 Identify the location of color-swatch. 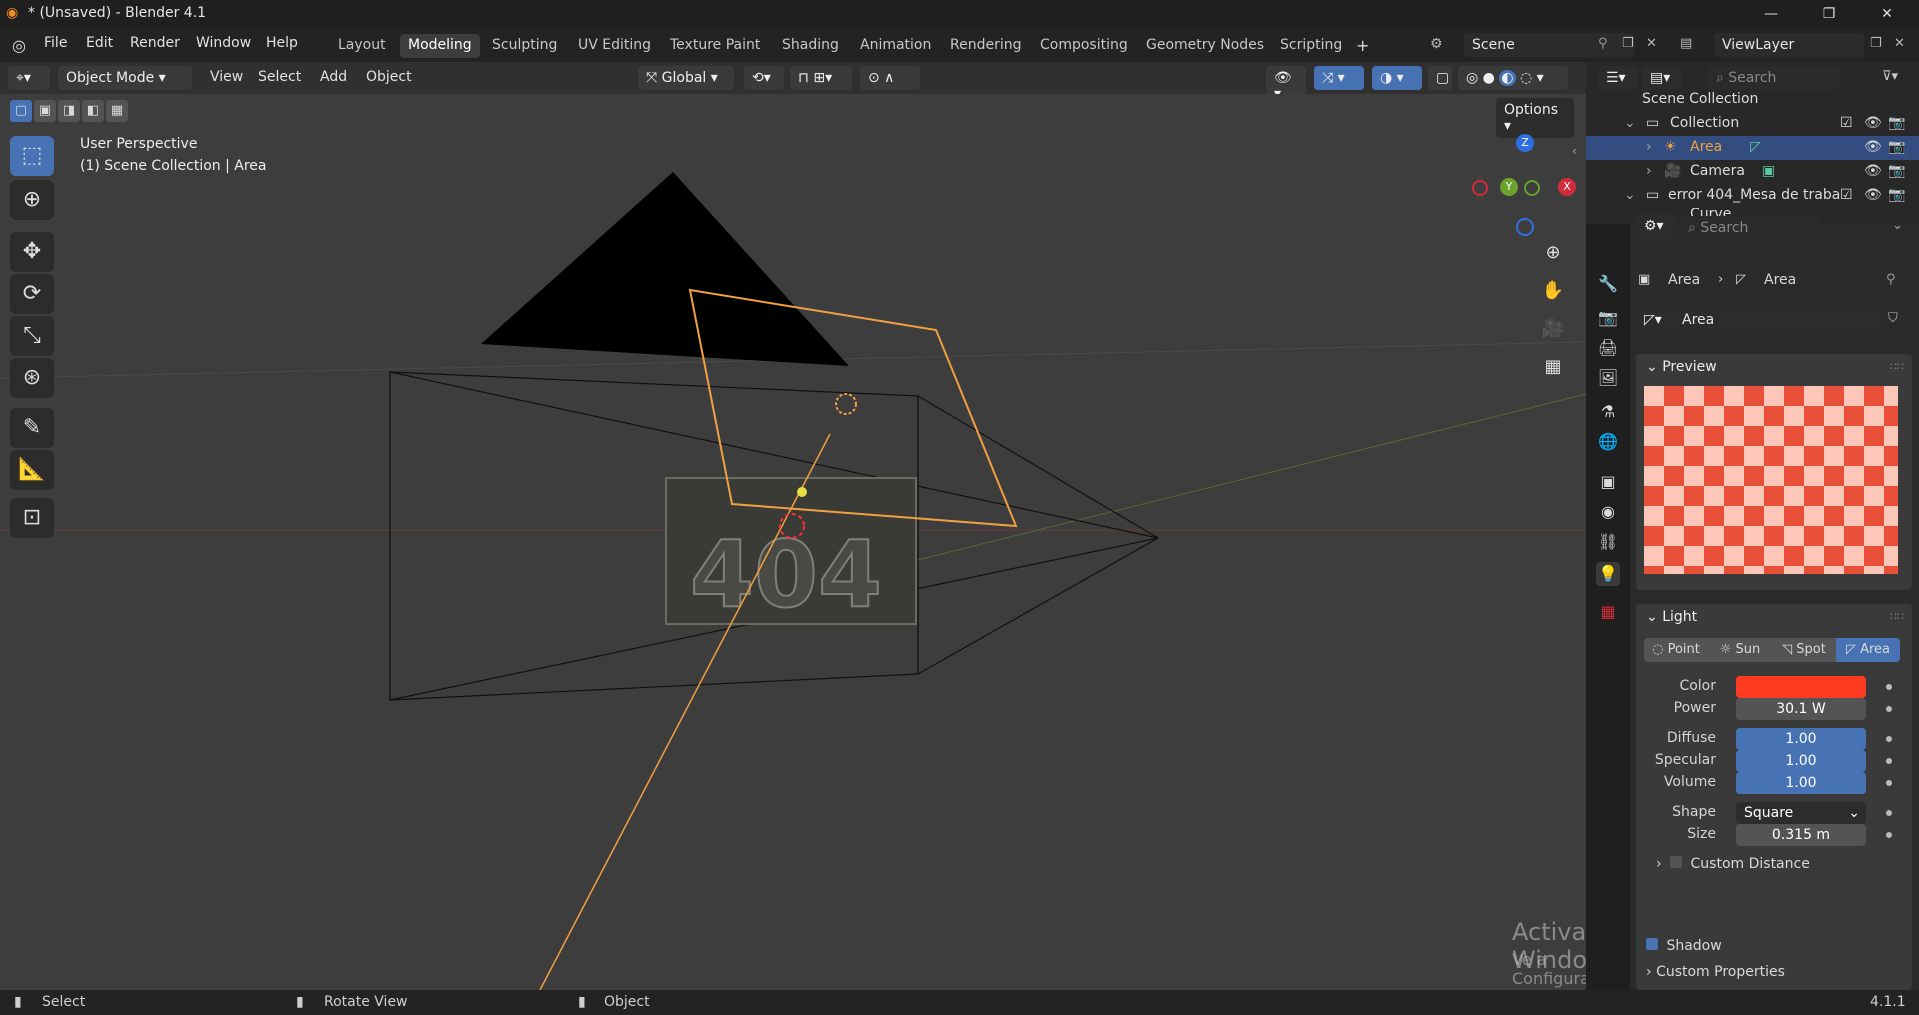
(1801, 687).